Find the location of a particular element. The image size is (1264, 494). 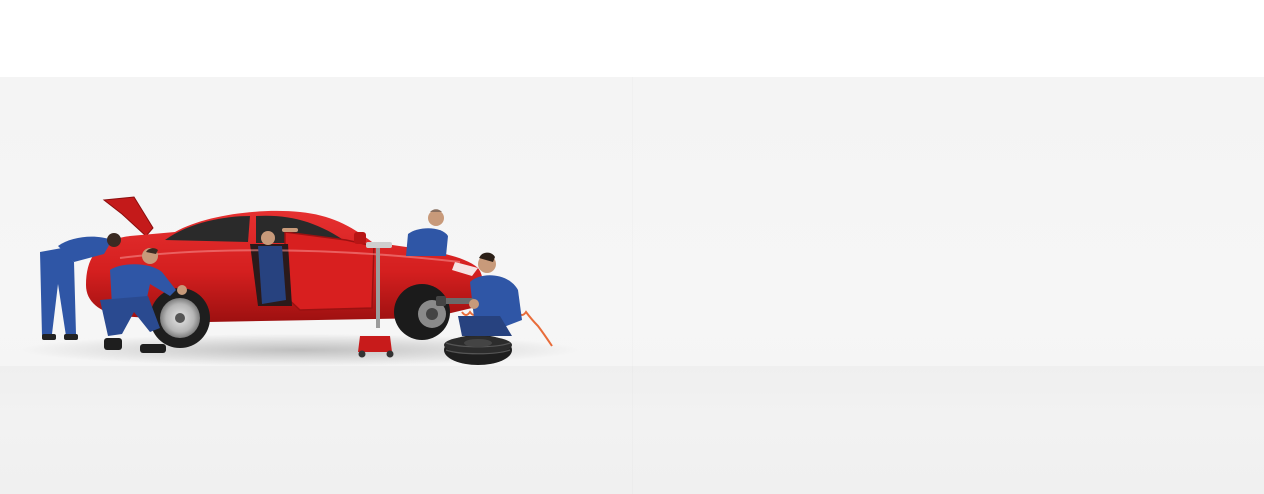

car-trunk-lid is located at coordinates (128, 216).